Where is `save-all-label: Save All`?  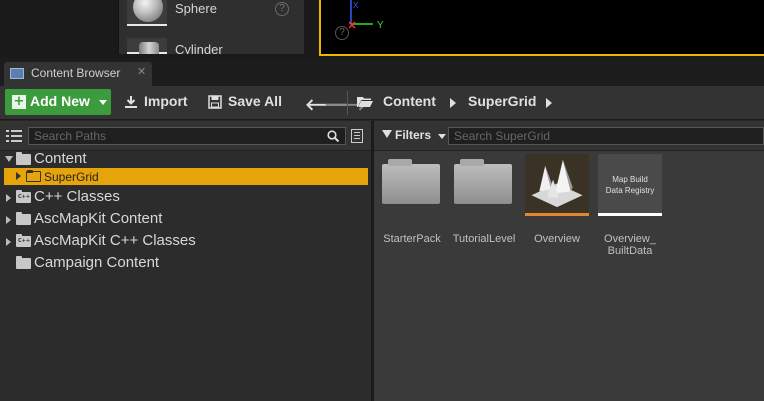 save-all-label: Save All is located at coordinates (255, 101).